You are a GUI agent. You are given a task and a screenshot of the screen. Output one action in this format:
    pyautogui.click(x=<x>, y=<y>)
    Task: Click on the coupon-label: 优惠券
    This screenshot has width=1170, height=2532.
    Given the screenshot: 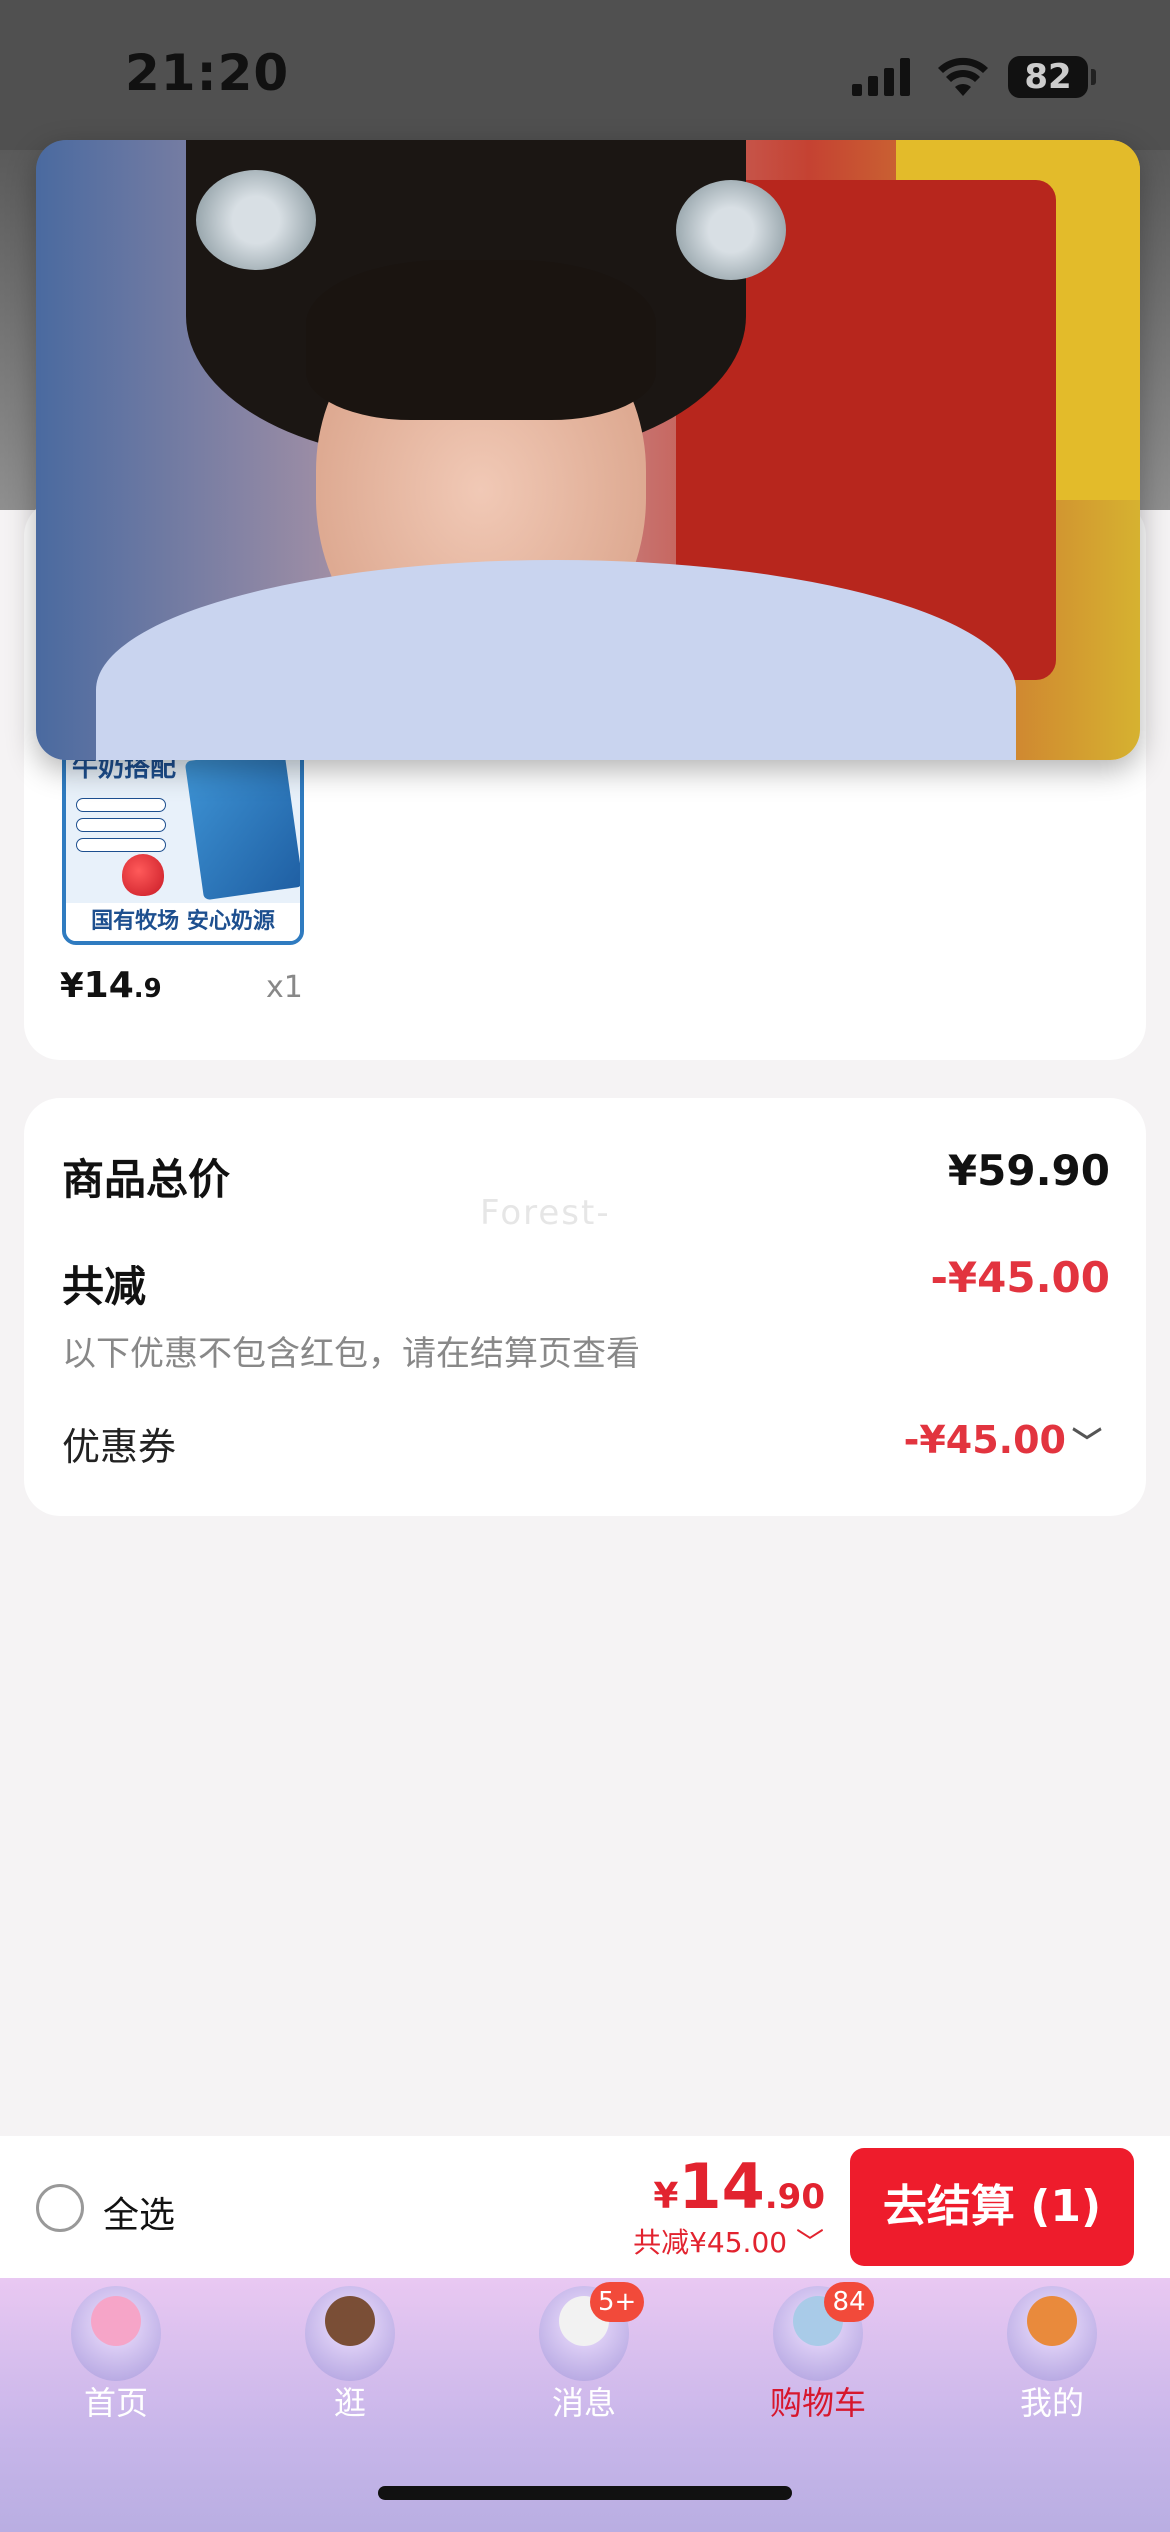 What is the action you would take?
    pyautogui.click(x=119, y=1443)
    